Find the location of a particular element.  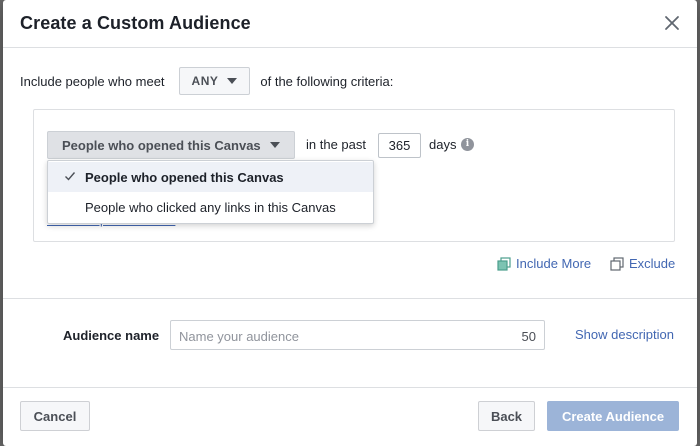

back-button: Back is located at coordinates (506, 416).